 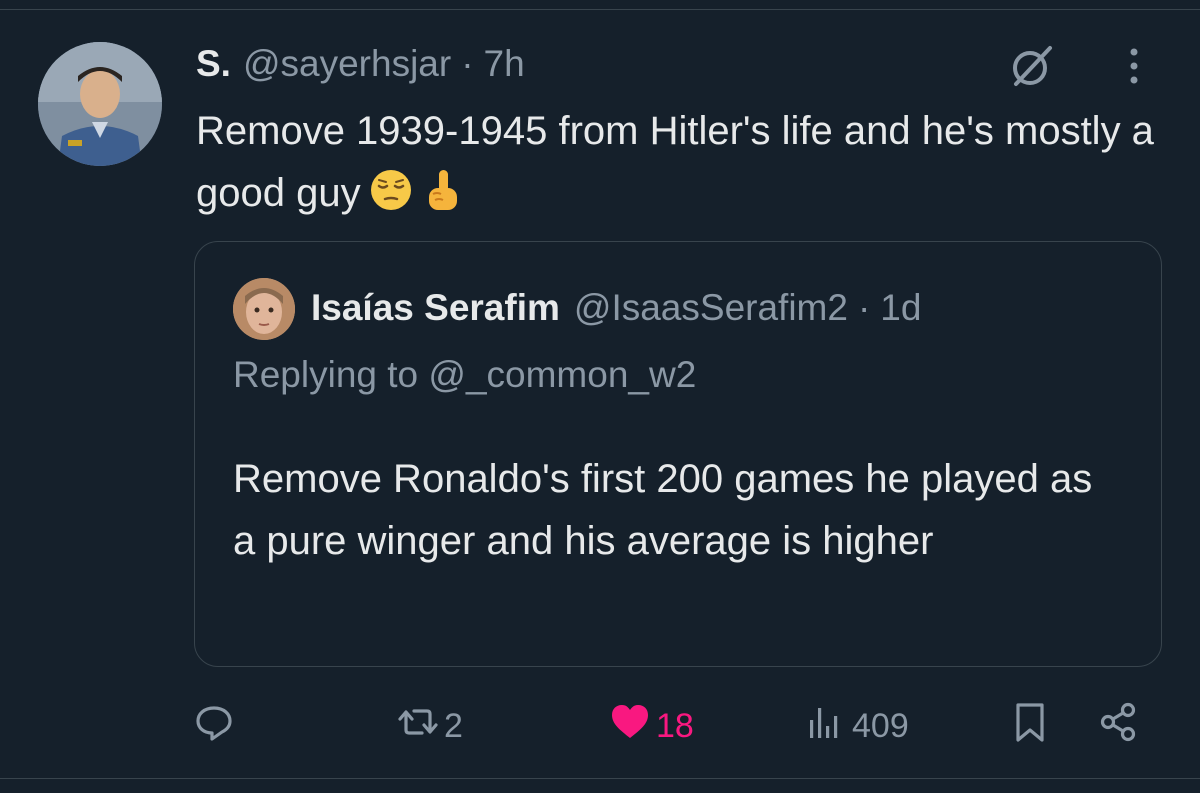 I want to click on quoted-tweet-header: Isaías Serafim @IsaasSerafim2 · 1d, so click(x=616, y=308).